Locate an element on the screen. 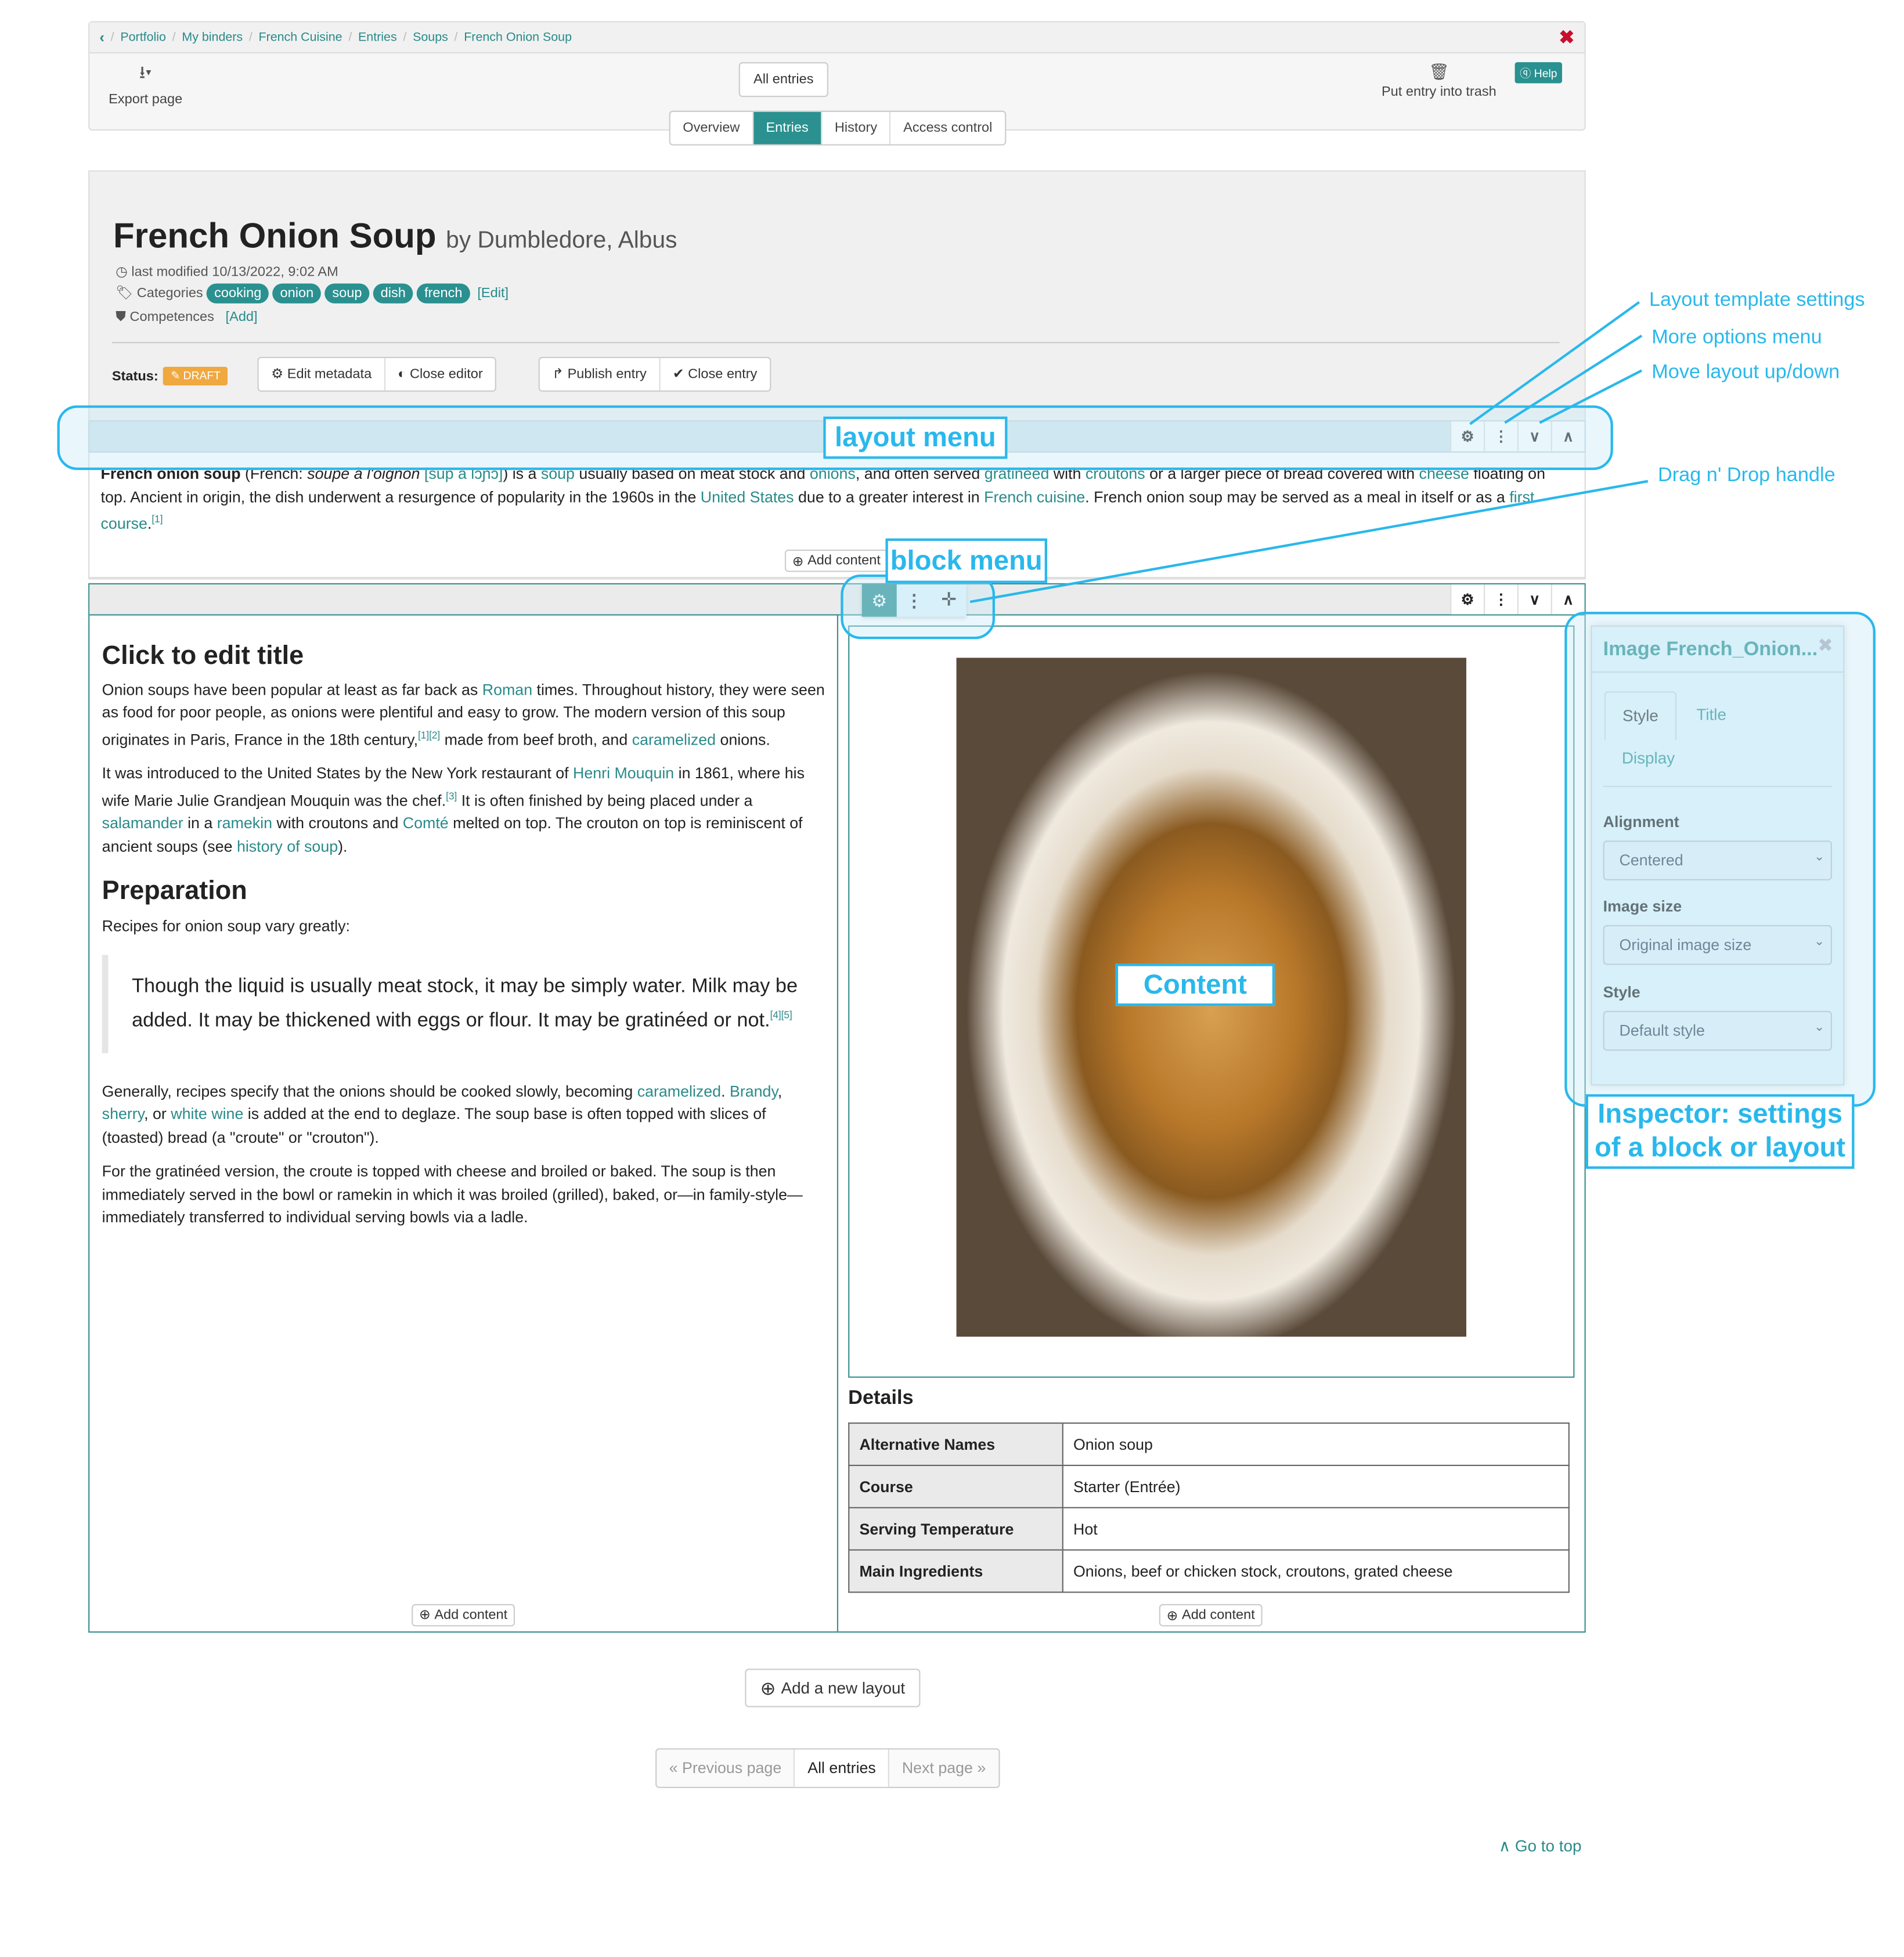  layout-menu-bar: ⚙ ⋮ ✛ ⚙ ⋮ ∨ ∧ is located at coordinates (837, 600).